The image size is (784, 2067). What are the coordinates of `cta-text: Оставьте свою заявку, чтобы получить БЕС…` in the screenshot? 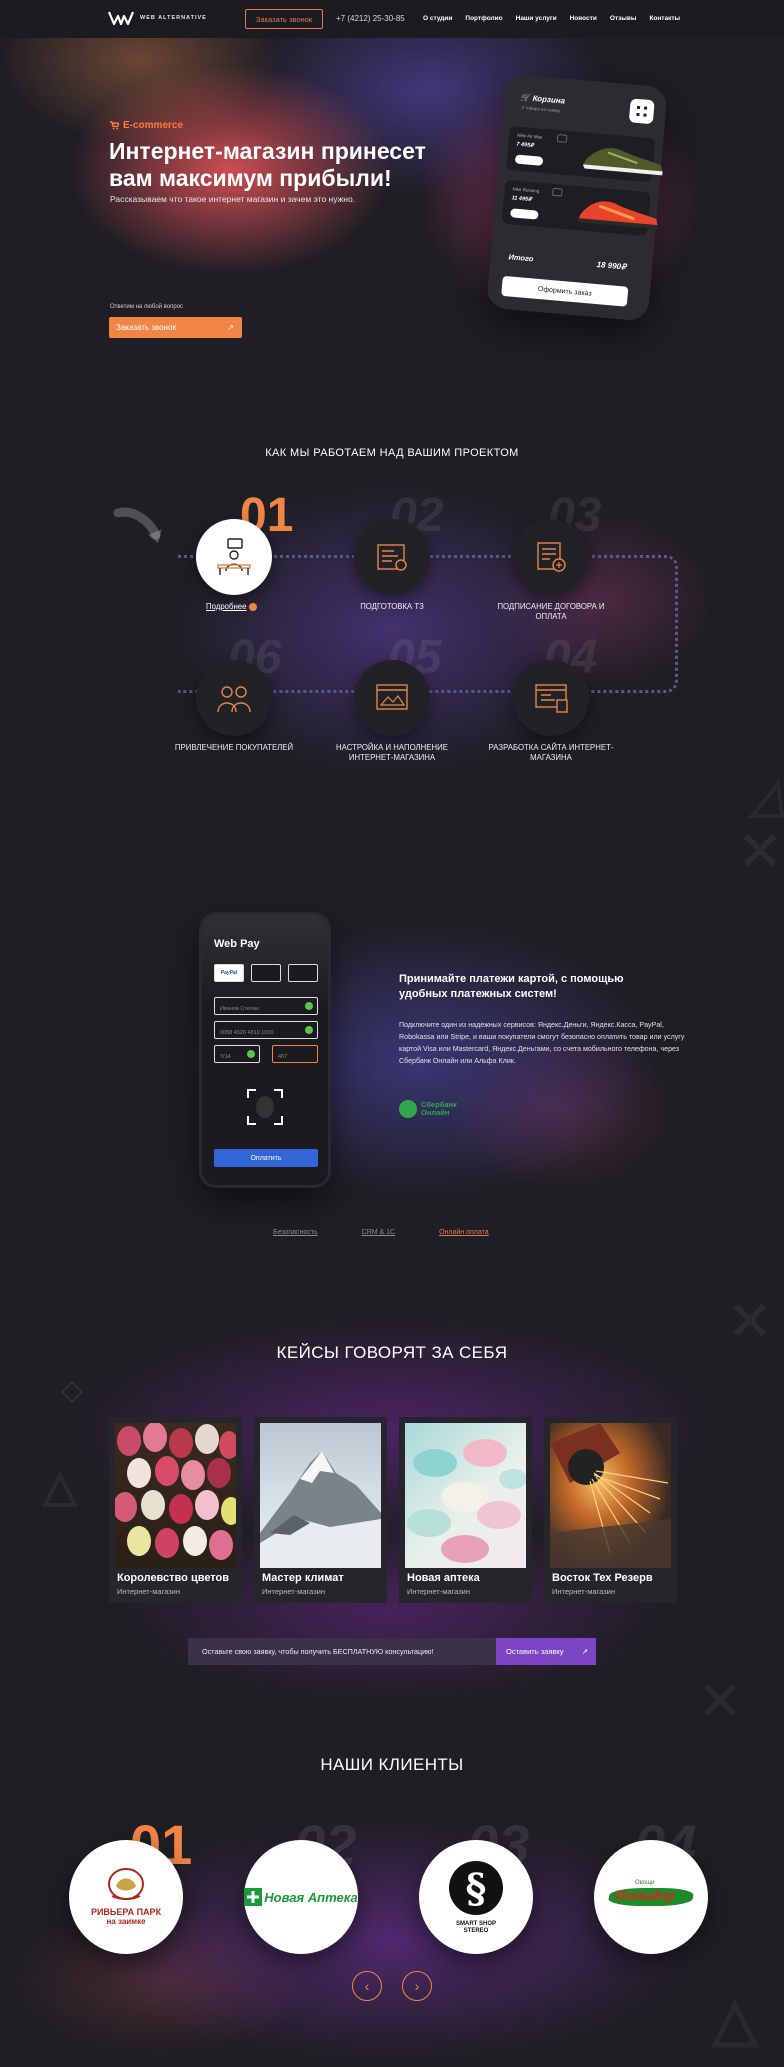 It's located at (318, 1651).